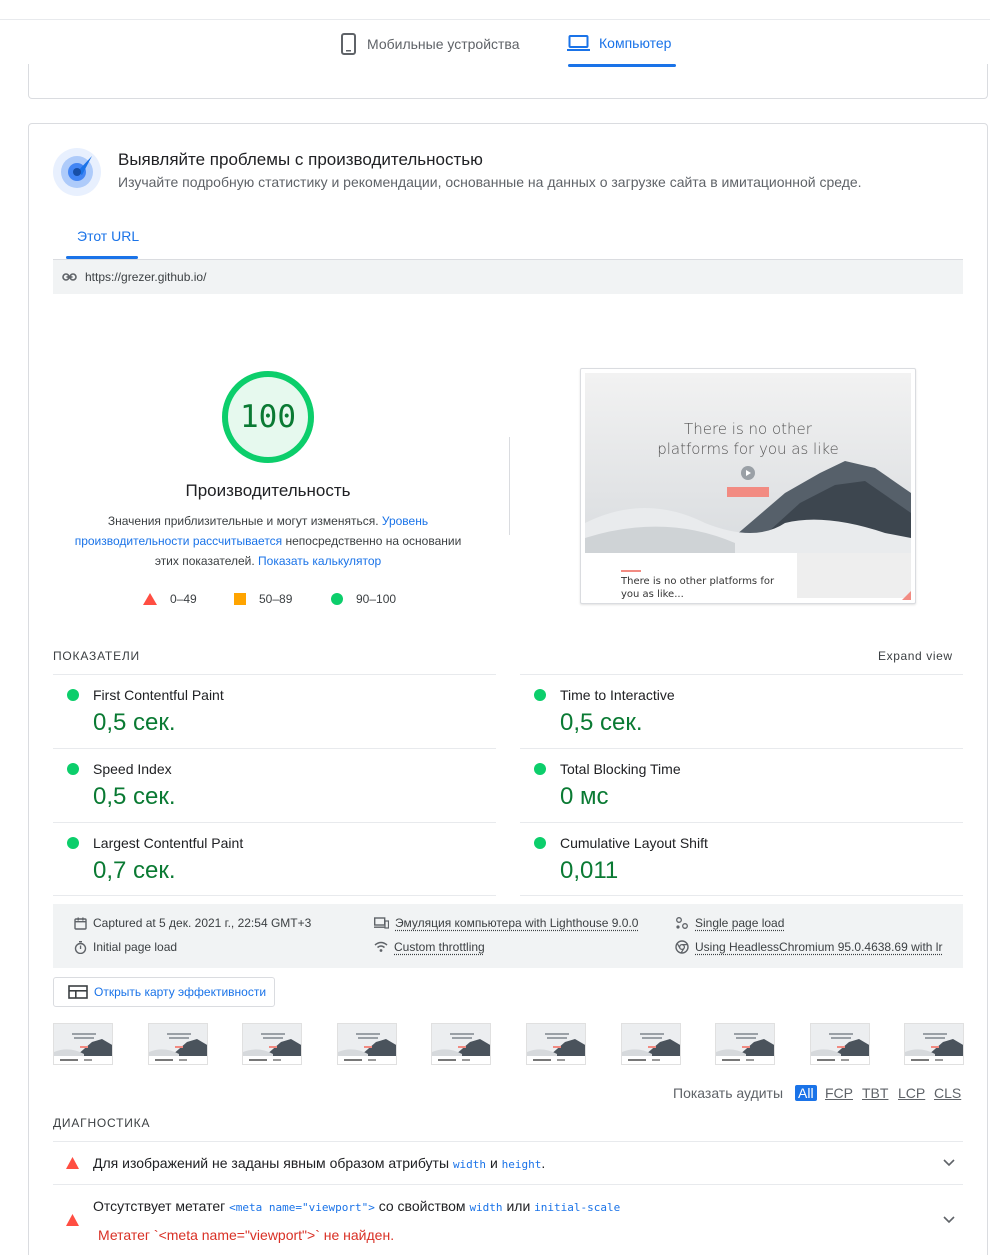 Image resolution: width=1001 pixels, height=1255 pixels. Describe the element at coordinates (915, 656) in the screenshot. I see `expand-view-toggle: Expand view` at that location.